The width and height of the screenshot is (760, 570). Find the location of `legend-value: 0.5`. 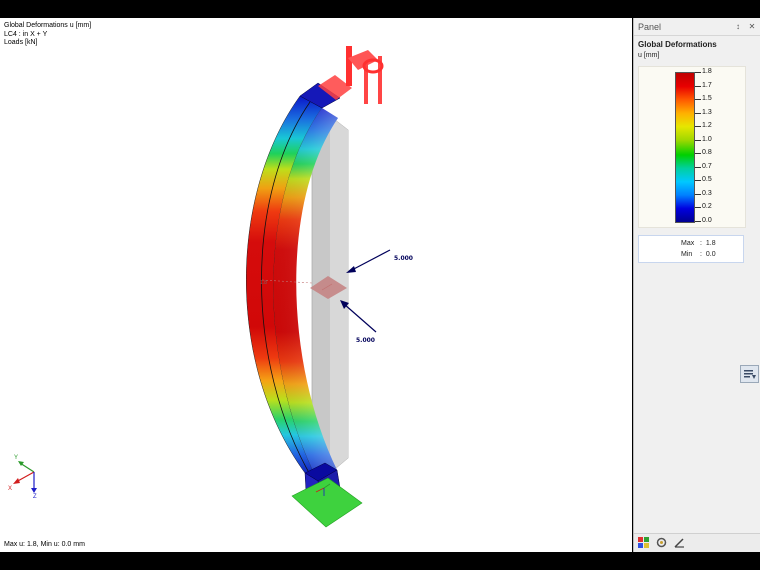

legend-value: 0.5 is located at coordinates (707, 180).